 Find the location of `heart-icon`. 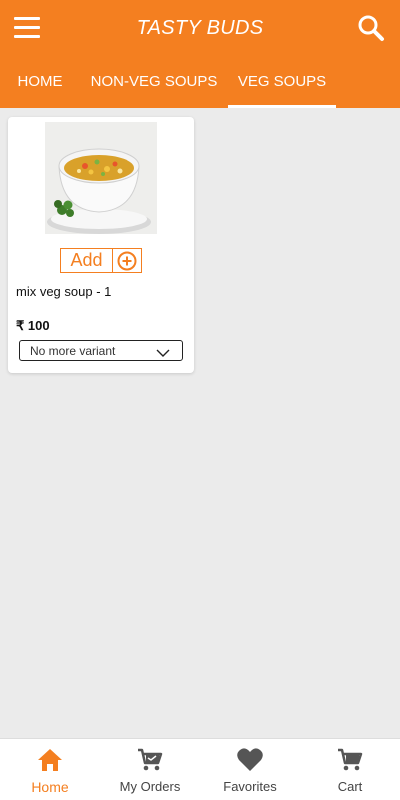

heart-icon is located at coordinates (250, 760).